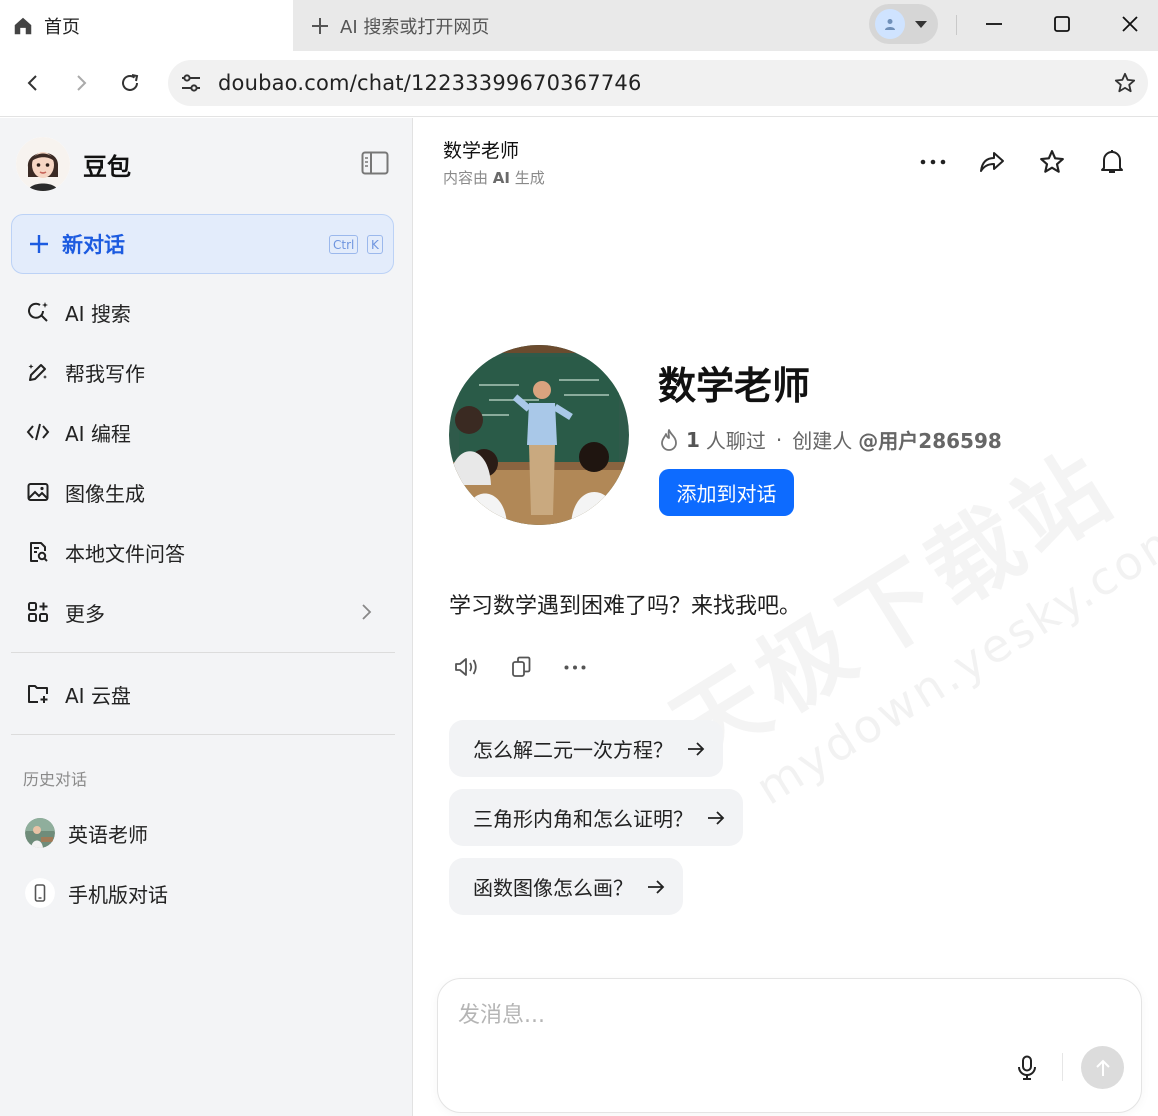 The image size is (1158, 1116). Describe the element at coordinates (375, 163) in the screenshot. I see `sidebar-toggle-icon` at that location.